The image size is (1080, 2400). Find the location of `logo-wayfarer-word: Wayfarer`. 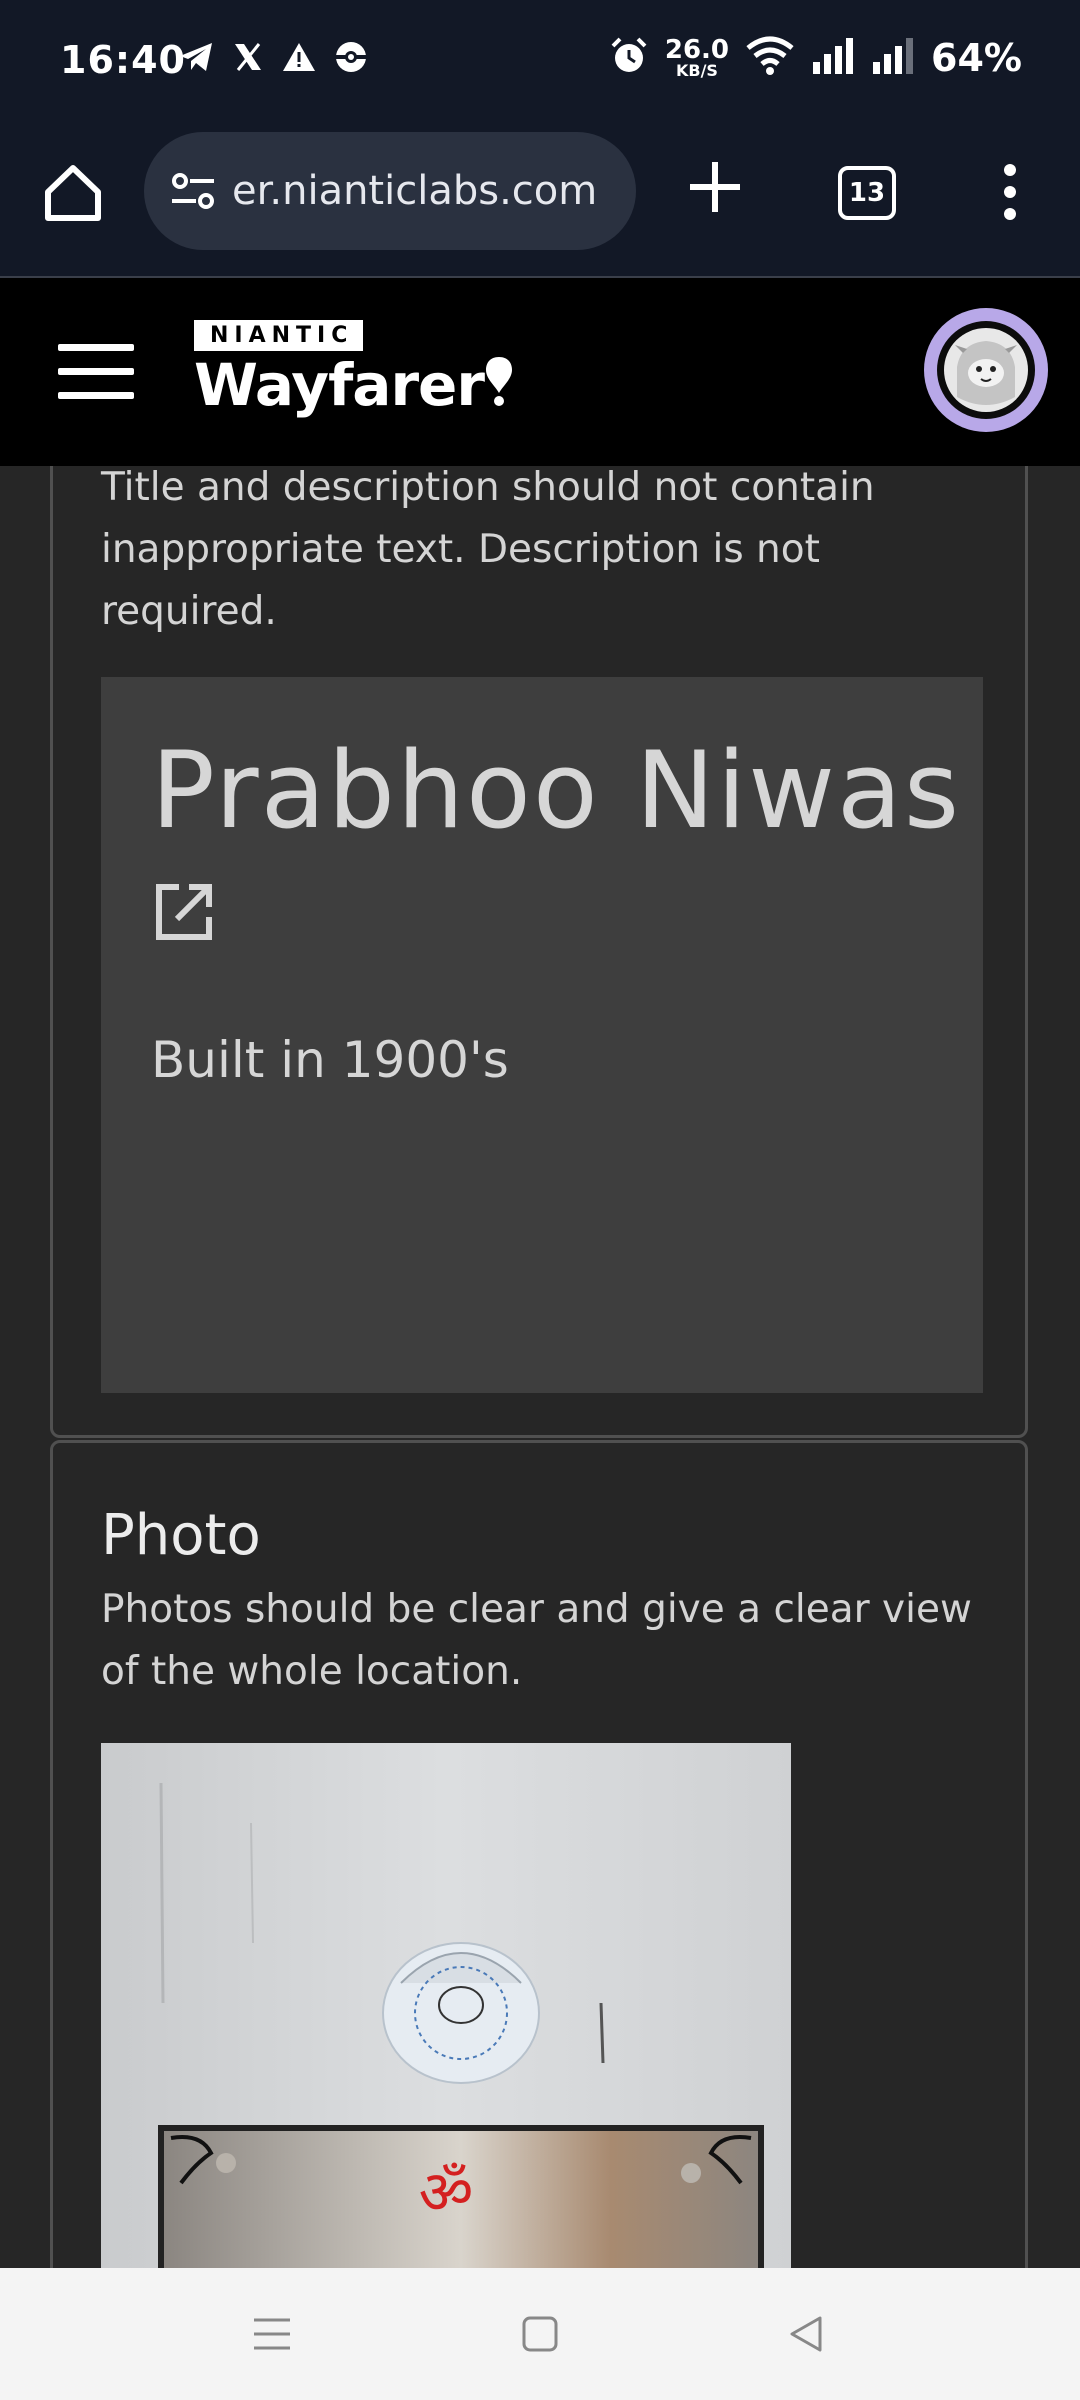

logo-wayfarer-word: Wayfarer is located at coordinates (339, 385).